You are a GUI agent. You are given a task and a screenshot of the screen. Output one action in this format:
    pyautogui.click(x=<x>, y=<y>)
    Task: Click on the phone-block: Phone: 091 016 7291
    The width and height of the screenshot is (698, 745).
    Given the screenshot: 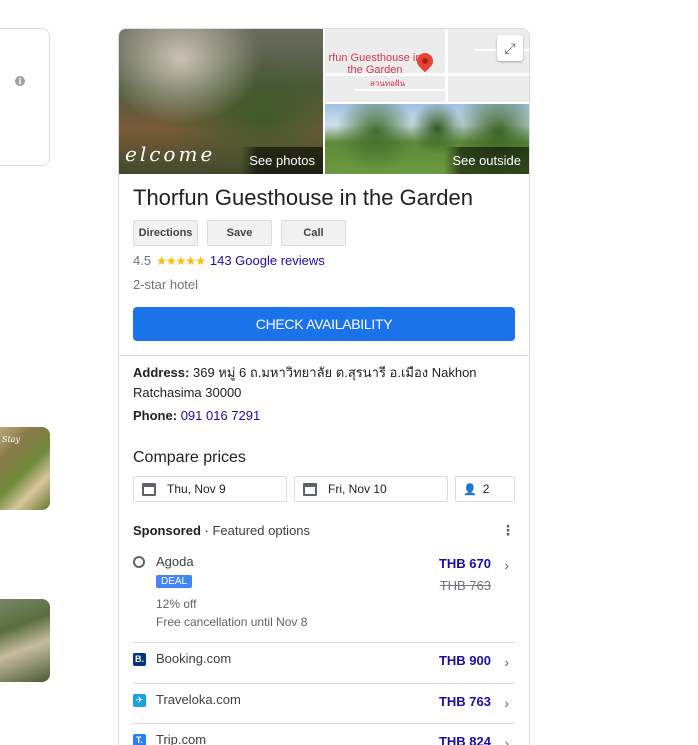 What is the action you would take?
    pyautogui.click(x=196, y=415)
    